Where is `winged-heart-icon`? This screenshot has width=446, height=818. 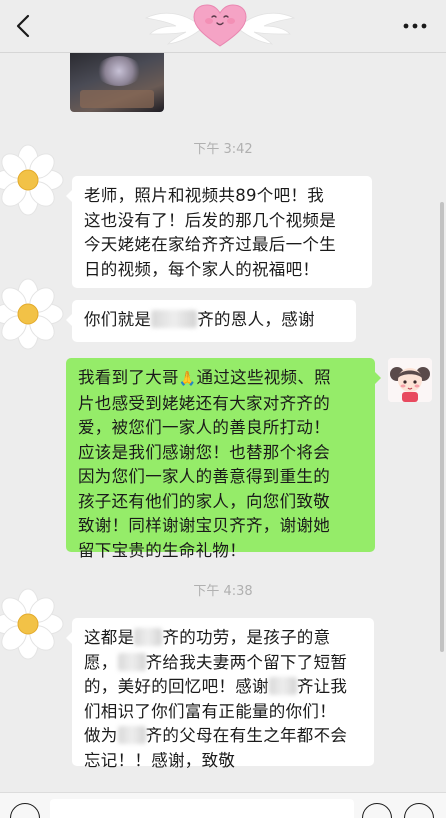
winged-heart-icon is located at coordinates (220, 25).